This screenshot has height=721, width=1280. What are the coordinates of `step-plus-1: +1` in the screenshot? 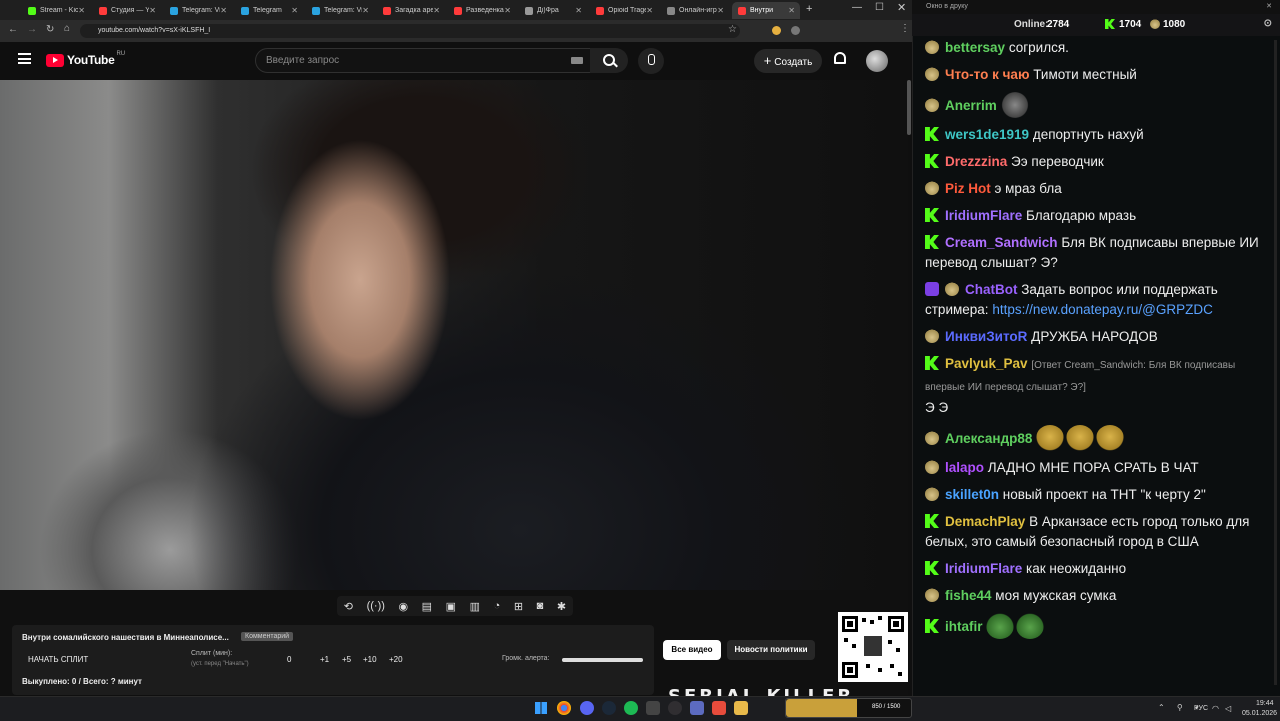 It's located at (324, 659).